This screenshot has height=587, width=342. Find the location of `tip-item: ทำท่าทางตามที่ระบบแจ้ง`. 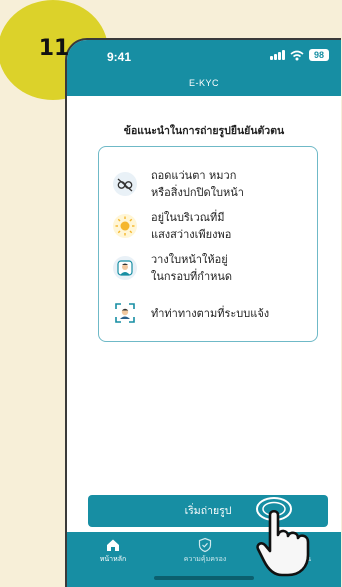

tip-item: ทำท่าทางตามที่ระบบแจ้ง is located at coordinates (191, 313).